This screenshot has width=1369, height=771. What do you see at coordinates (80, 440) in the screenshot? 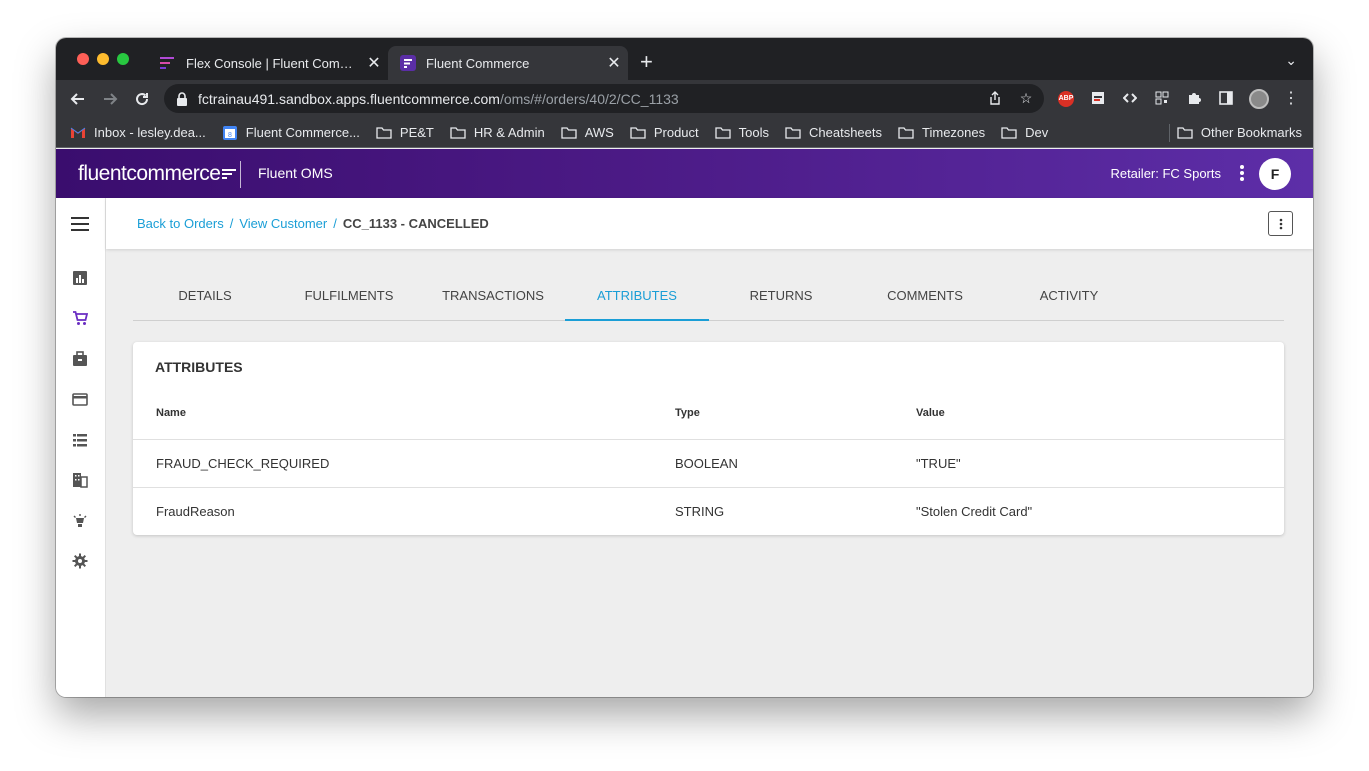
I see `list-icon` at bounding box center [80, 440].